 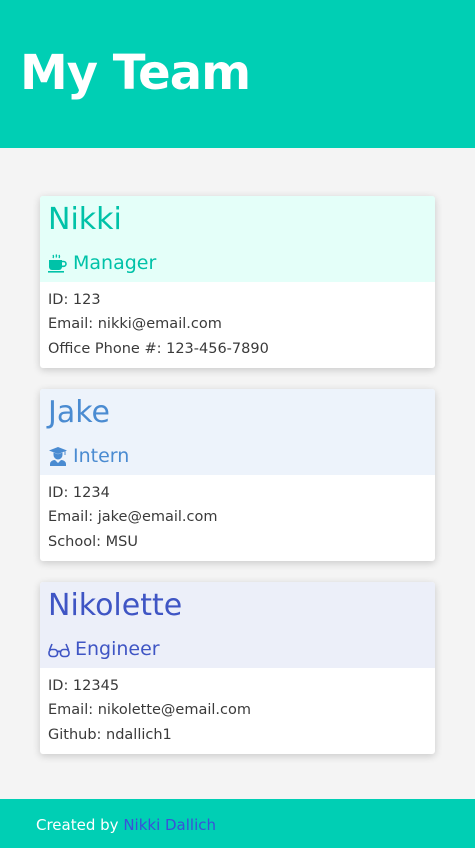 What do you see at coordinates (59, 650) in the screenshot?
I see `glasses-icon` at bounding box center [59, 650].